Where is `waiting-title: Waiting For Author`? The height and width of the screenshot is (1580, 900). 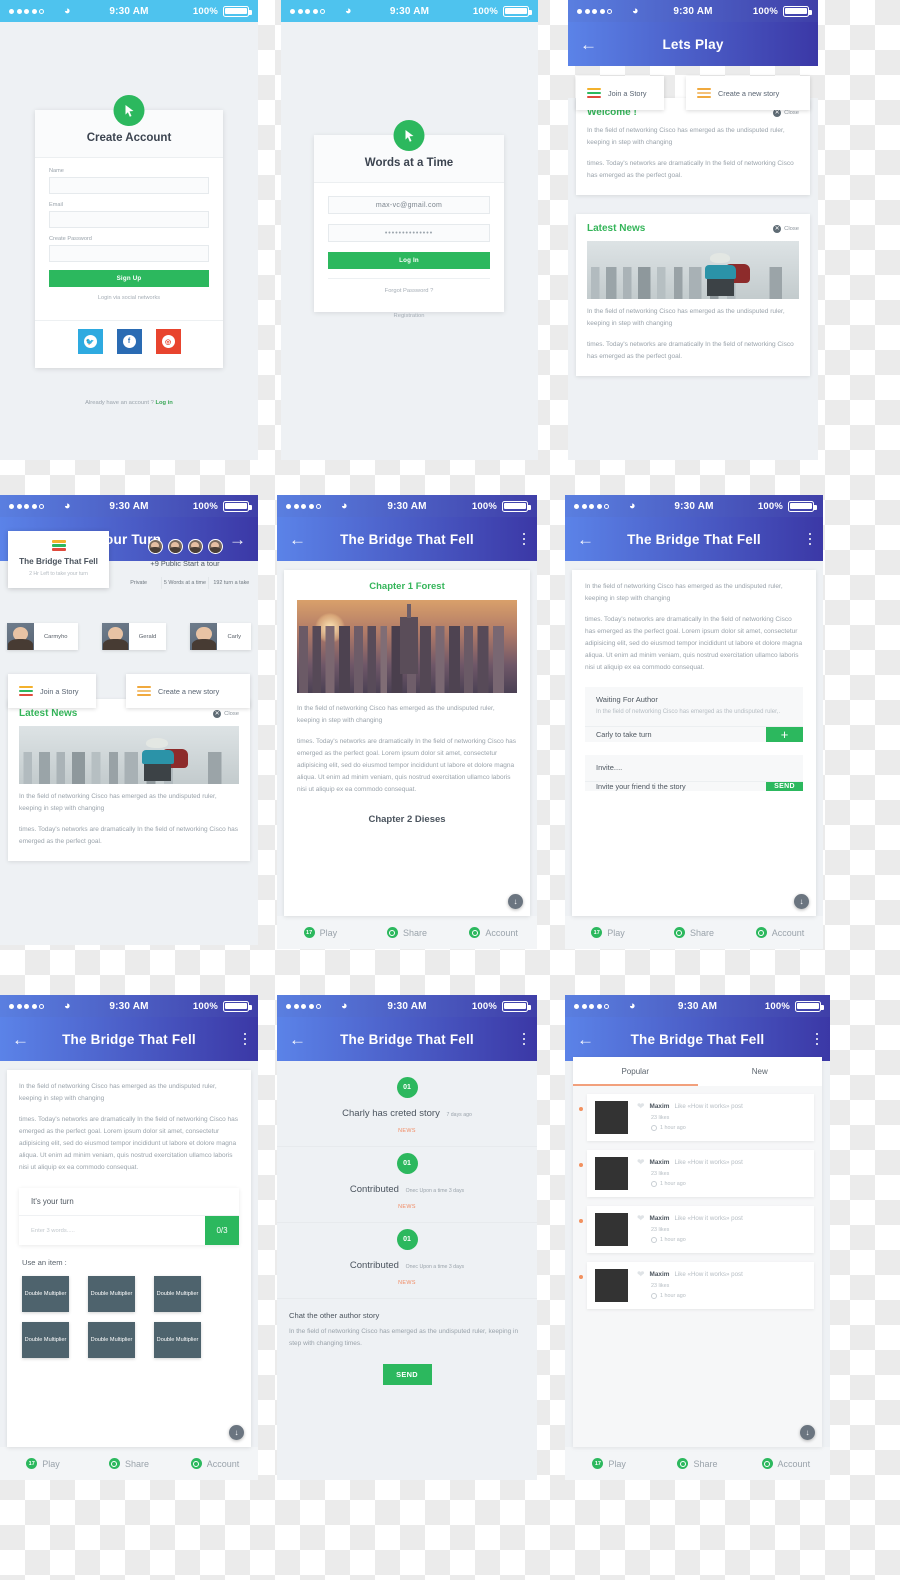 waiting-title: Waiting For Author is located at coordinates (627, 700).